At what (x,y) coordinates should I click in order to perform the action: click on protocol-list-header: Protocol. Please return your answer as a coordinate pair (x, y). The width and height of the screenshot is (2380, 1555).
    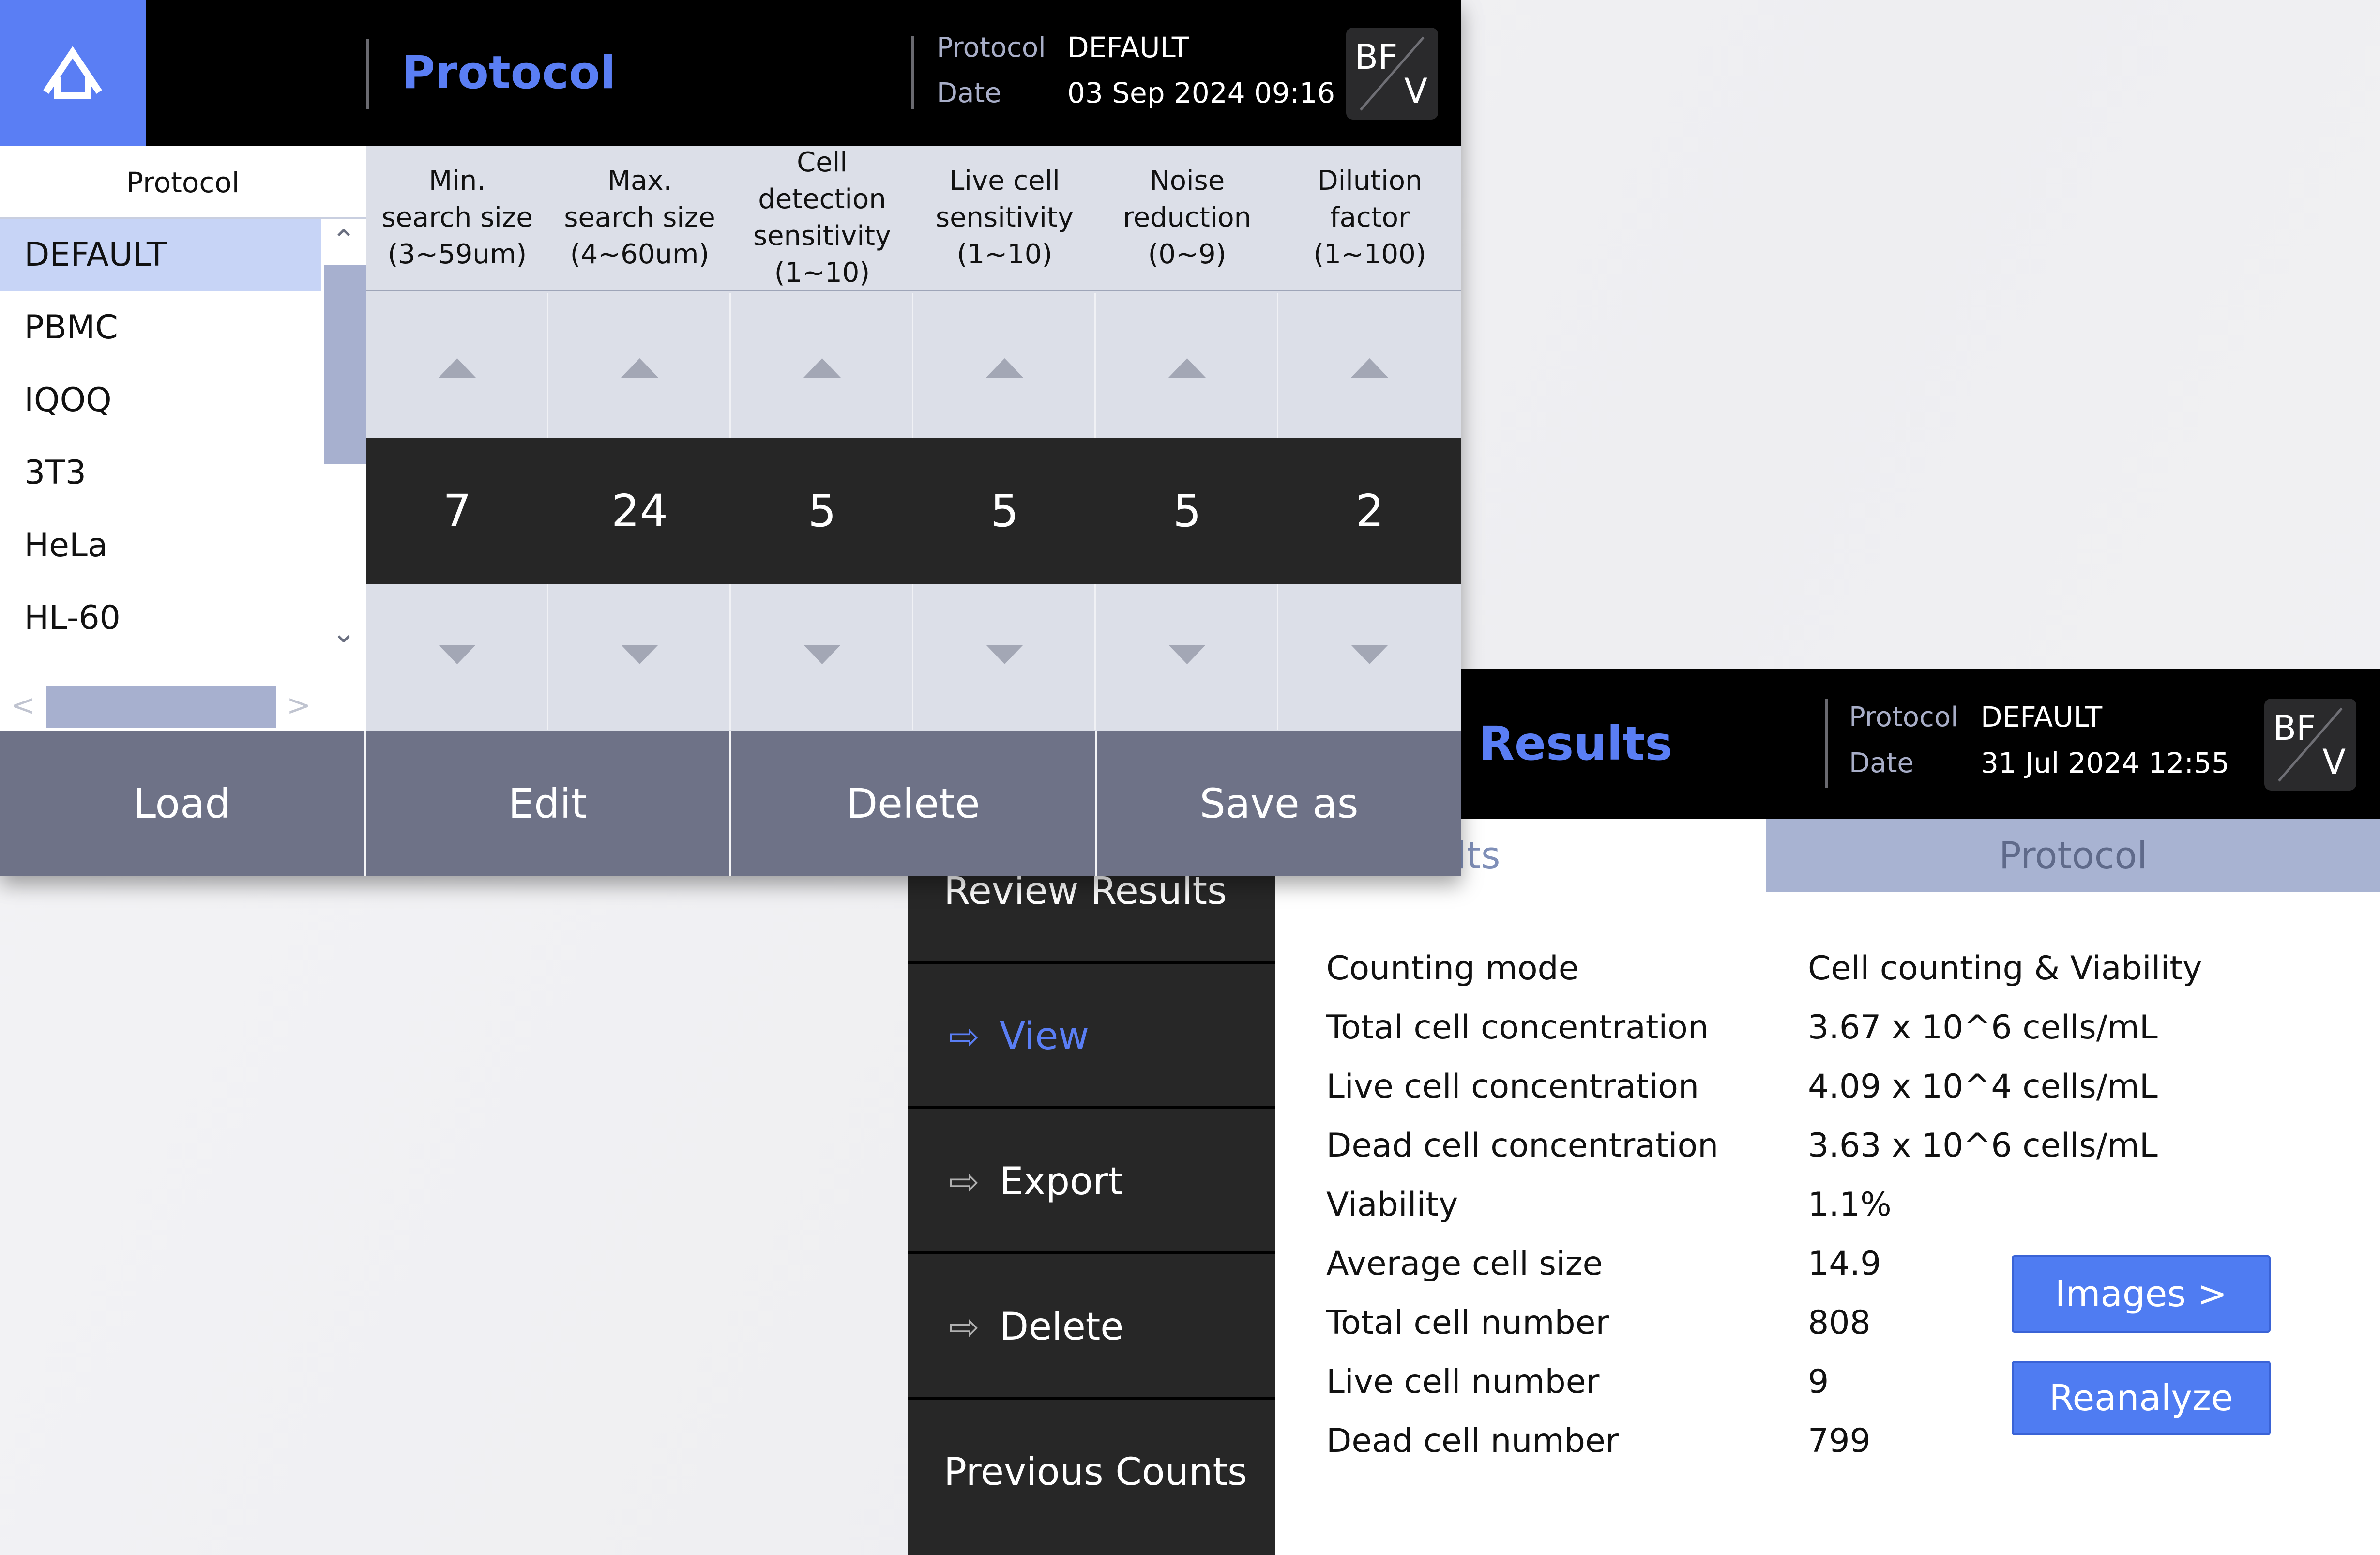
    Looking at the image, I should click on (183, 182).